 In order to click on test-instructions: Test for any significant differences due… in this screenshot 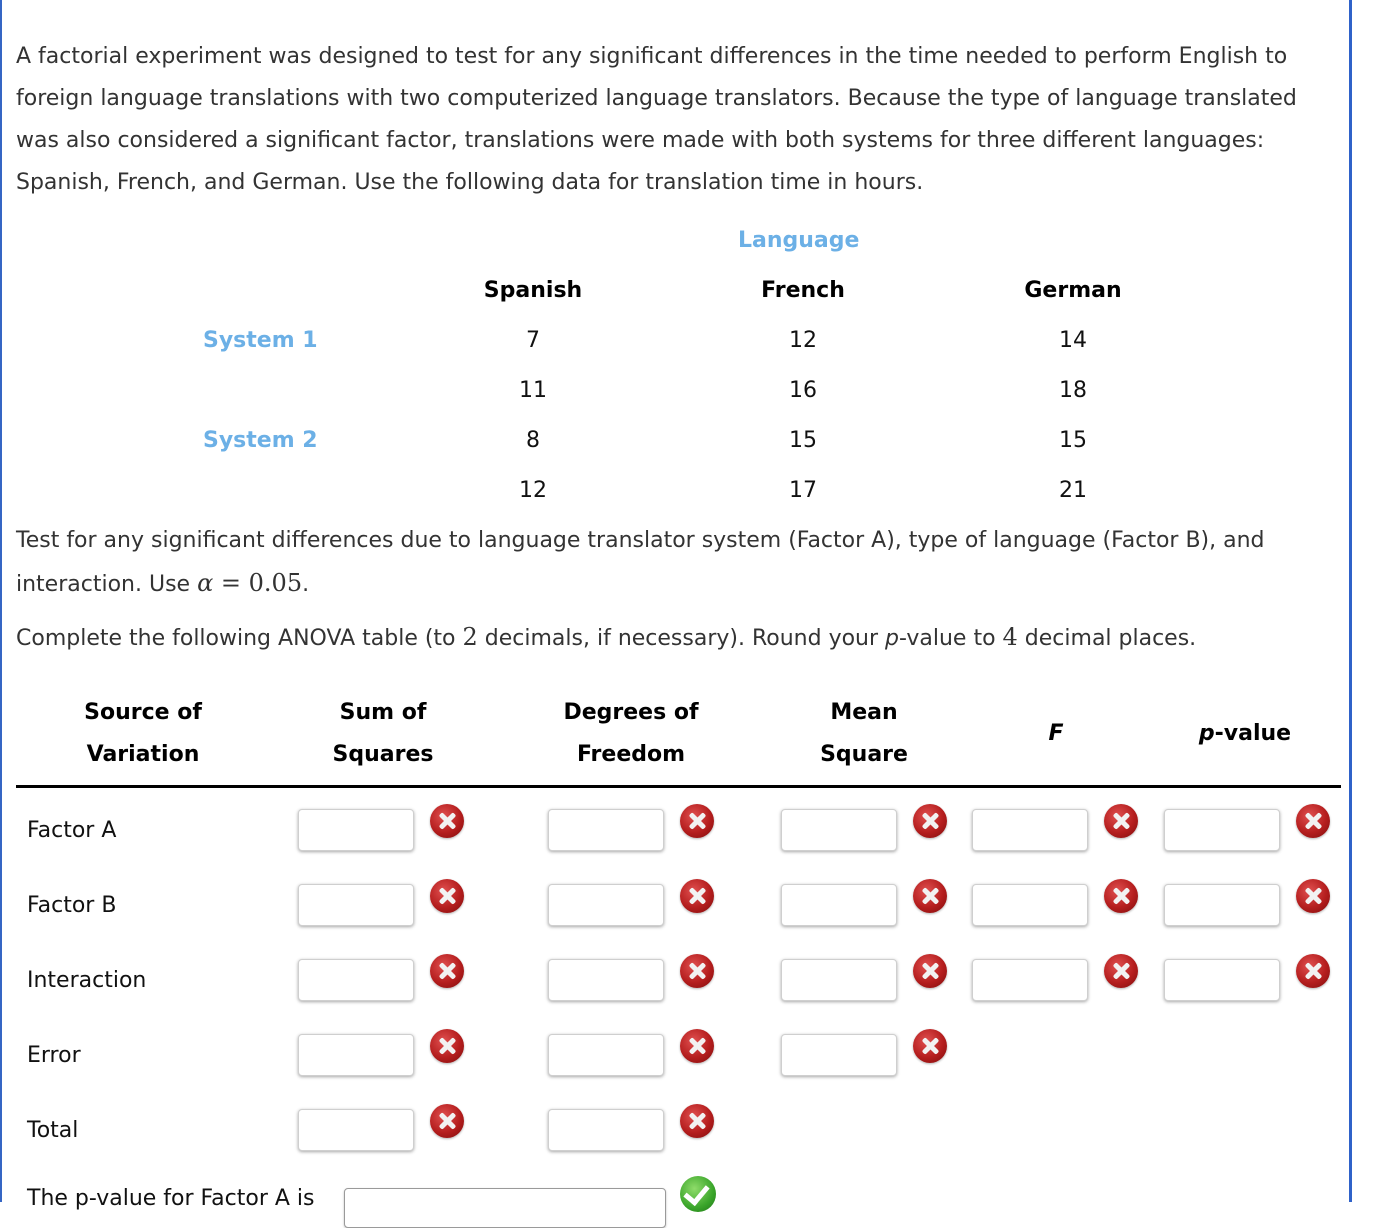, I will do `click(681, 563)`.